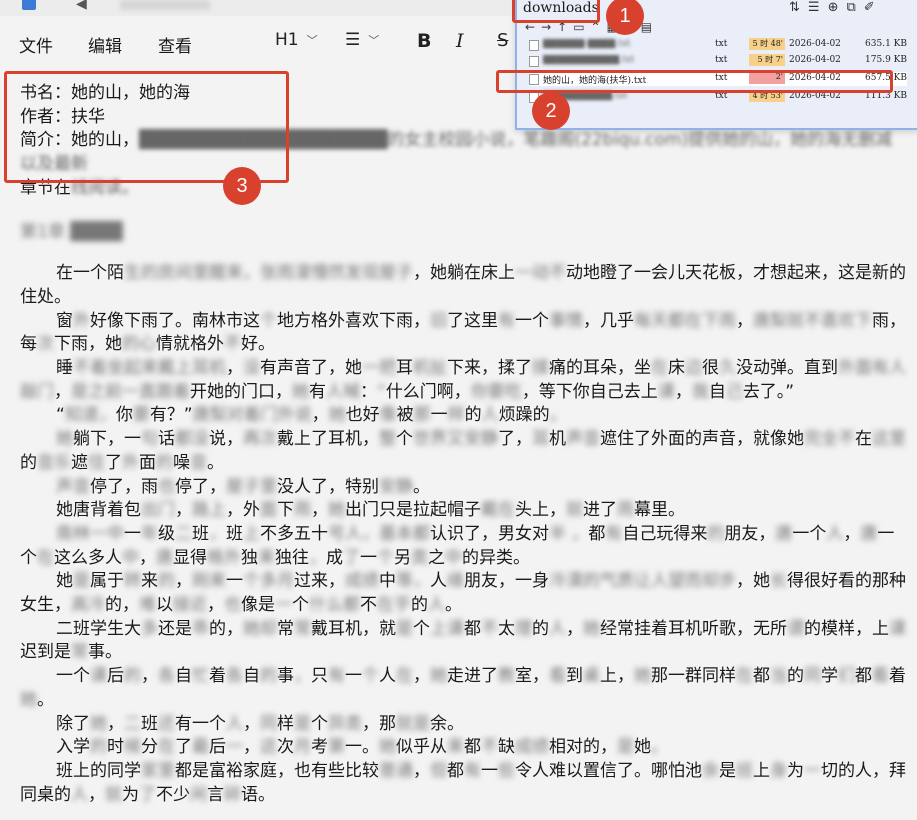 The width and height of the screenshot is (917, 820). I want to click on text-segment: 似乎从, so click(421, 747).